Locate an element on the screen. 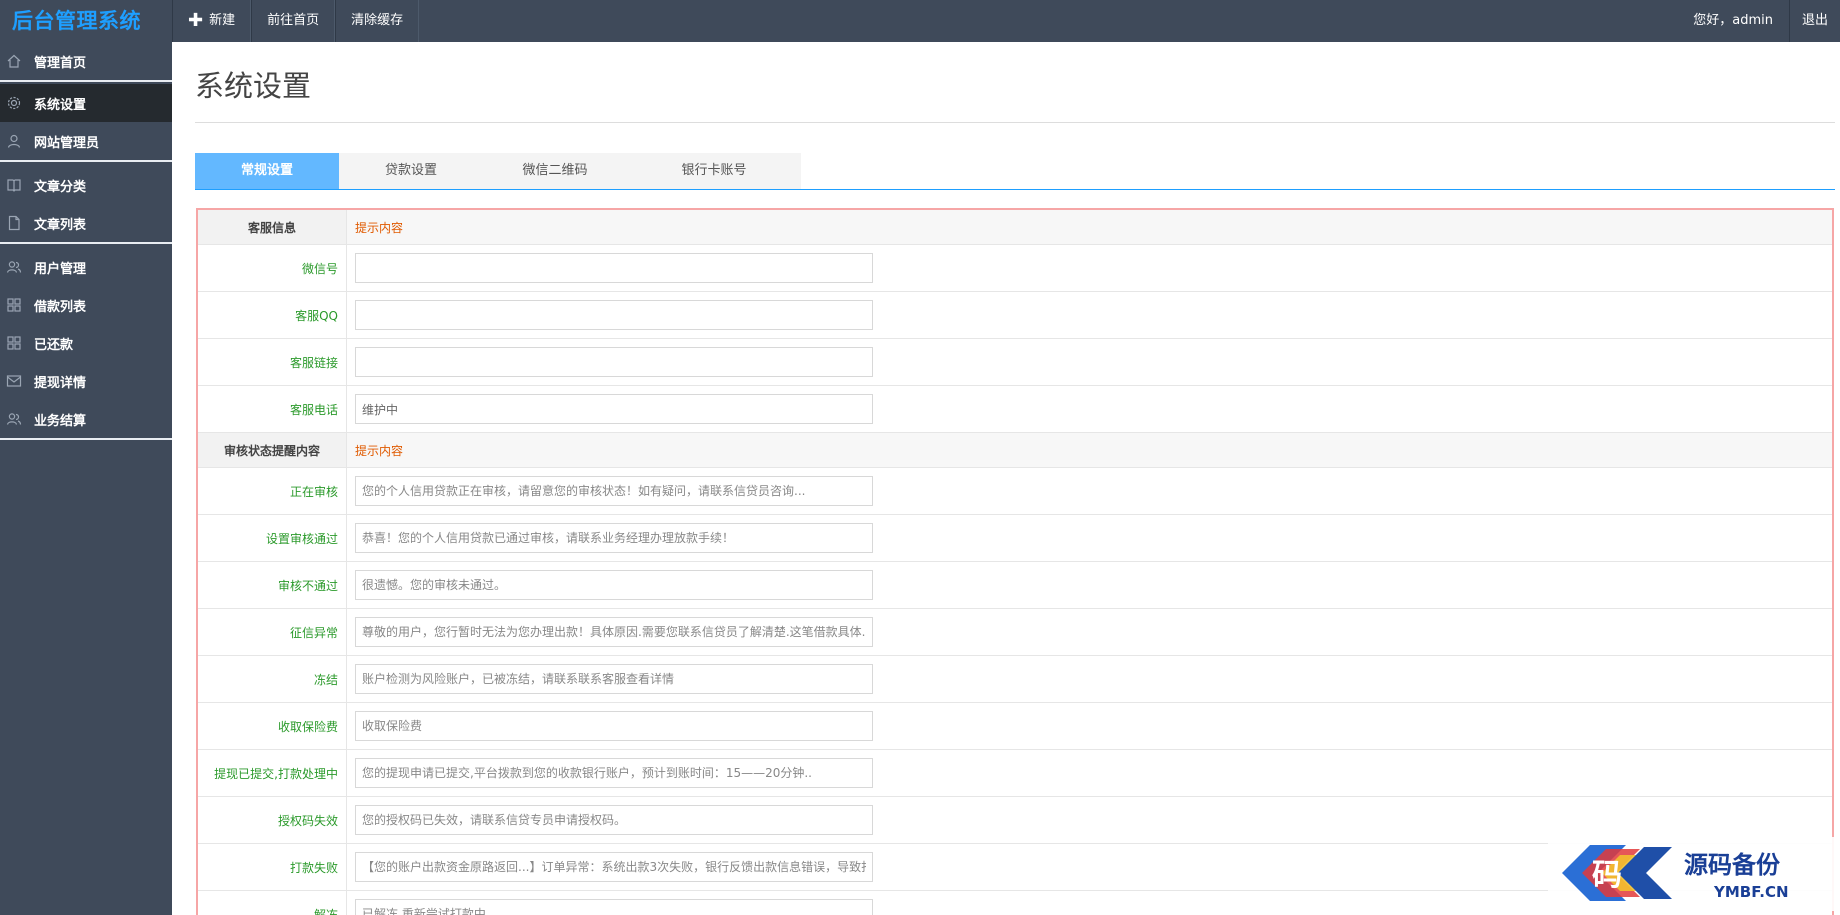  service-link-input is located at coordinates (614, 362).